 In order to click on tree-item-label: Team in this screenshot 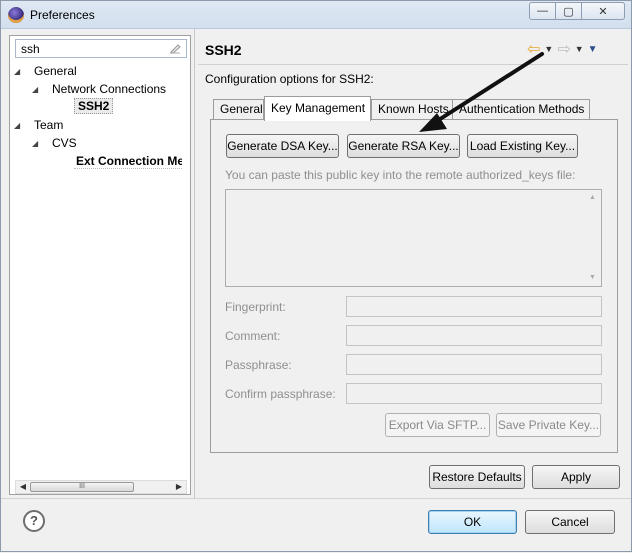, I will do `click(49, 125)`.